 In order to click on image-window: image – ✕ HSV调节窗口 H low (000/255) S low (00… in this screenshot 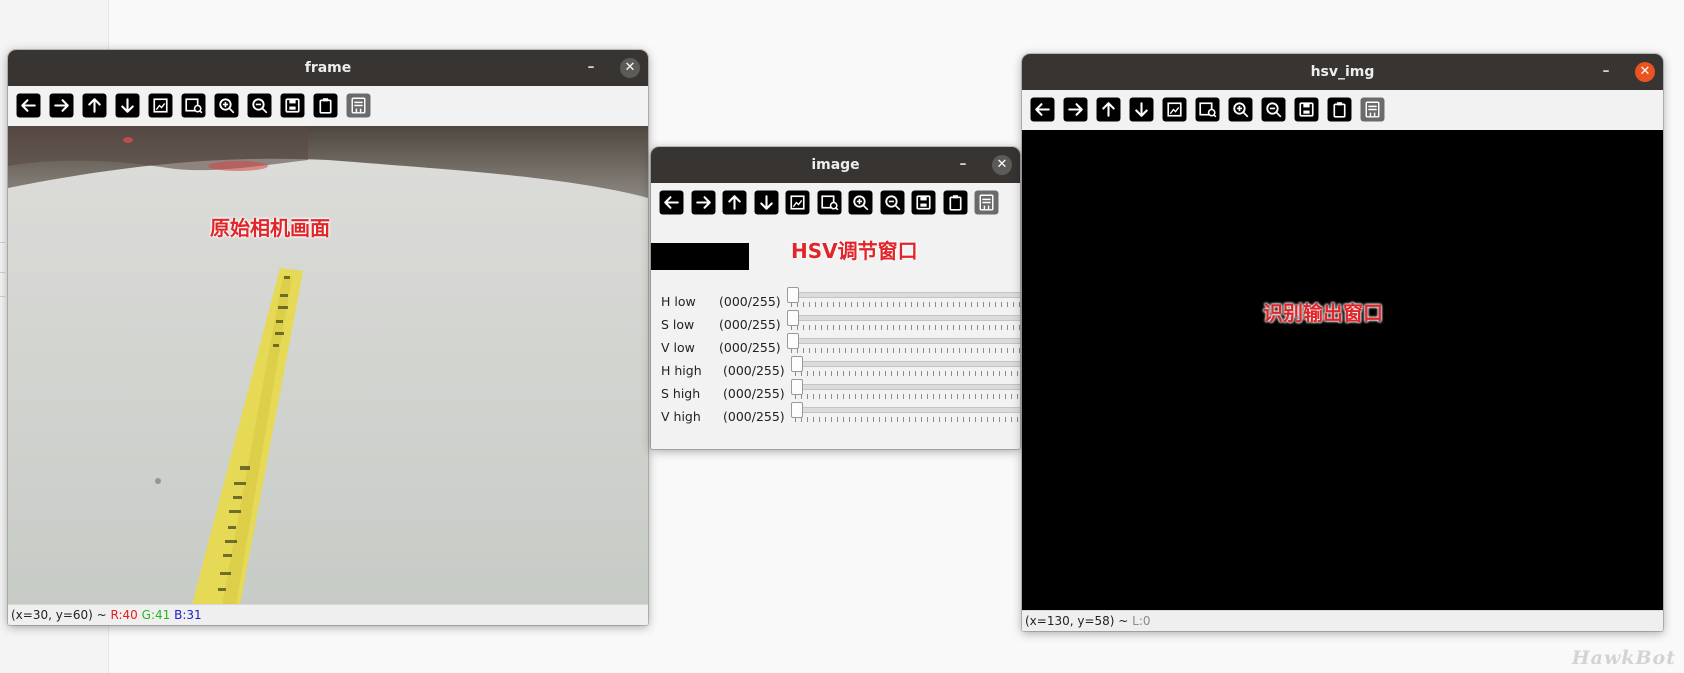, I will do `click(835, 298)`.